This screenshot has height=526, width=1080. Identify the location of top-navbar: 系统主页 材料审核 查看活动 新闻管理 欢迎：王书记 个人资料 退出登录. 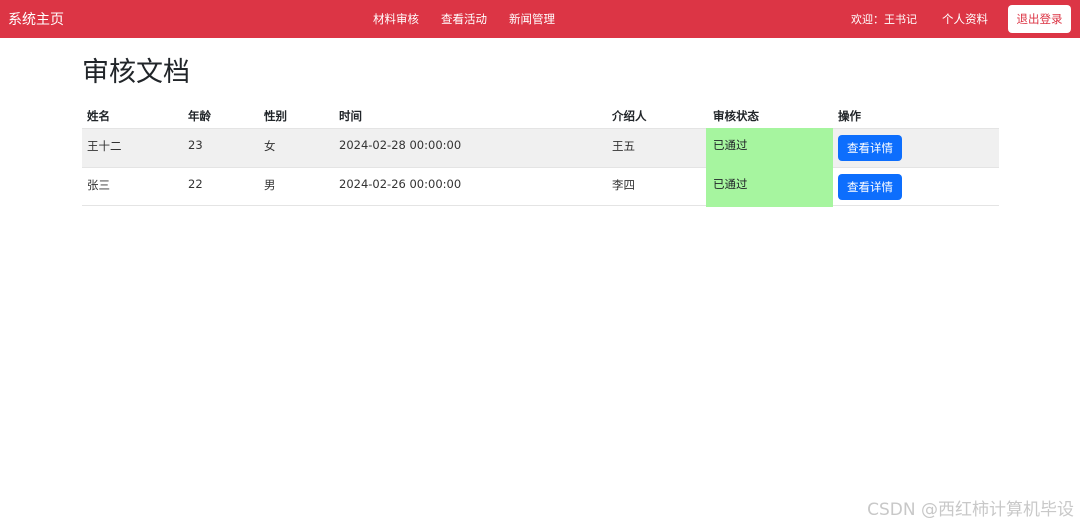
(540, 19).